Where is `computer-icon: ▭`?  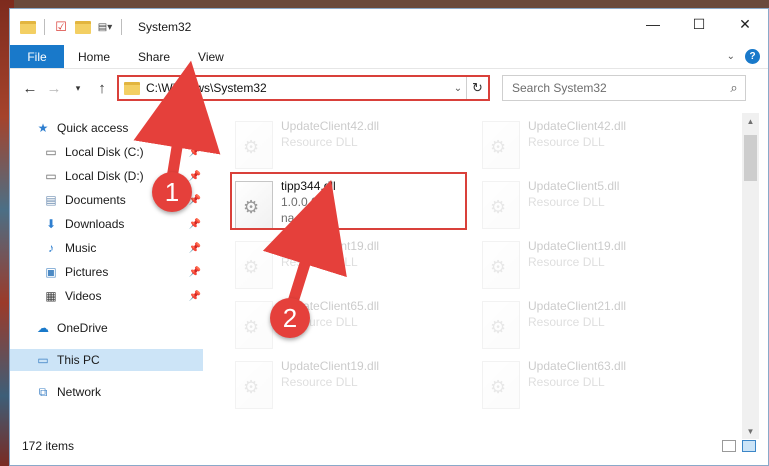 computer-icon: ▭ is located at coordinates (43, 360).